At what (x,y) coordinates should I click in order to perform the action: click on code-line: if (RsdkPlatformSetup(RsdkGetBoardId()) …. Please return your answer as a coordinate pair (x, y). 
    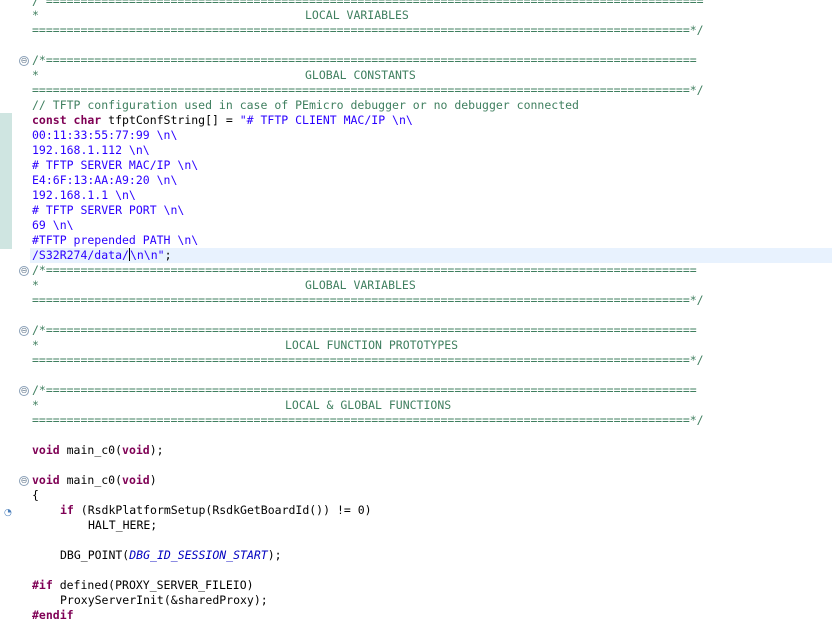
    Looking at the image, I should click on (216, 510).